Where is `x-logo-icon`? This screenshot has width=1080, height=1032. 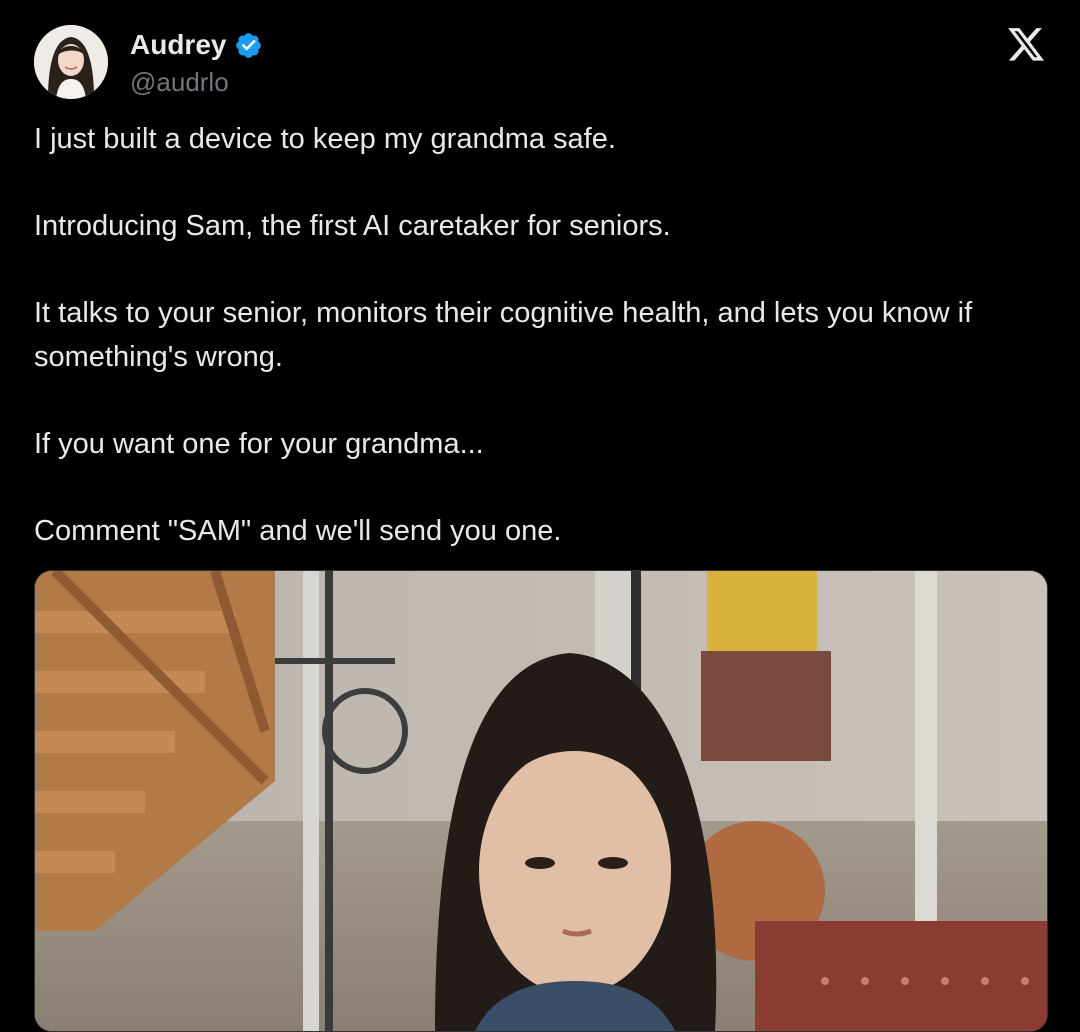 x-logo-icon is located at coordinates (1026, 46).